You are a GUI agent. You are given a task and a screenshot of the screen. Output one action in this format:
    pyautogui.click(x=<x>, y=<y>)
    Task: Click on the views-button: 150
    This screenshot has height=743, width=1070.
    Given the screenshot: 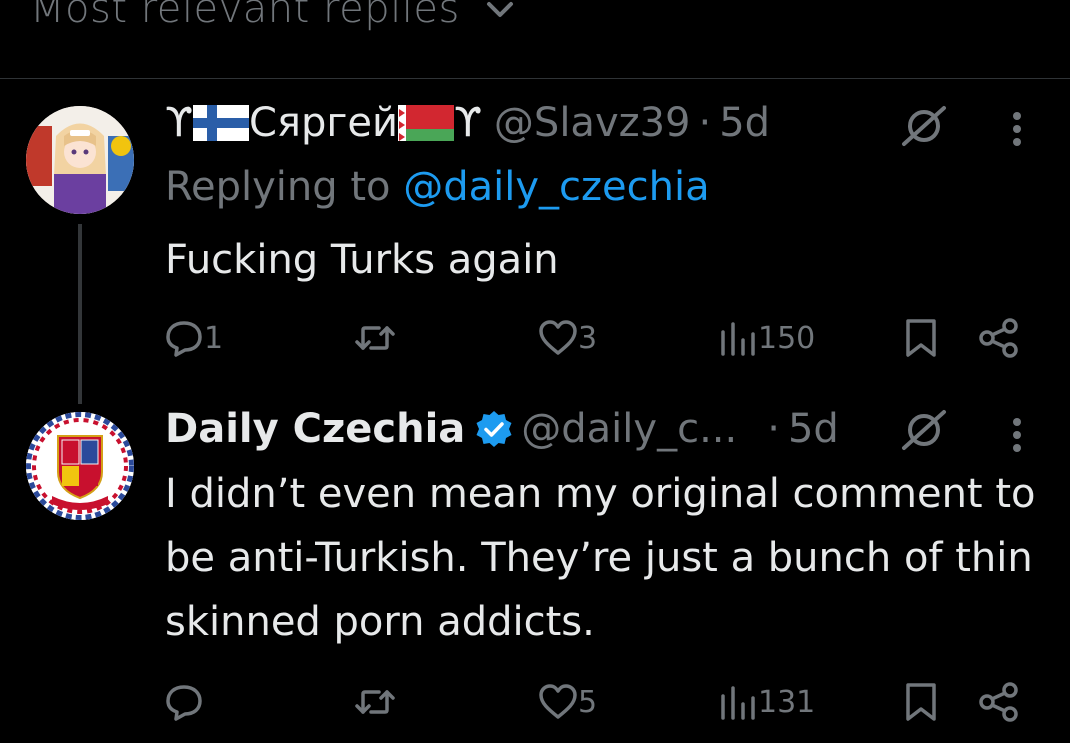 What is the action you would take?
    pyautogui.click(x=766, y=338)
    